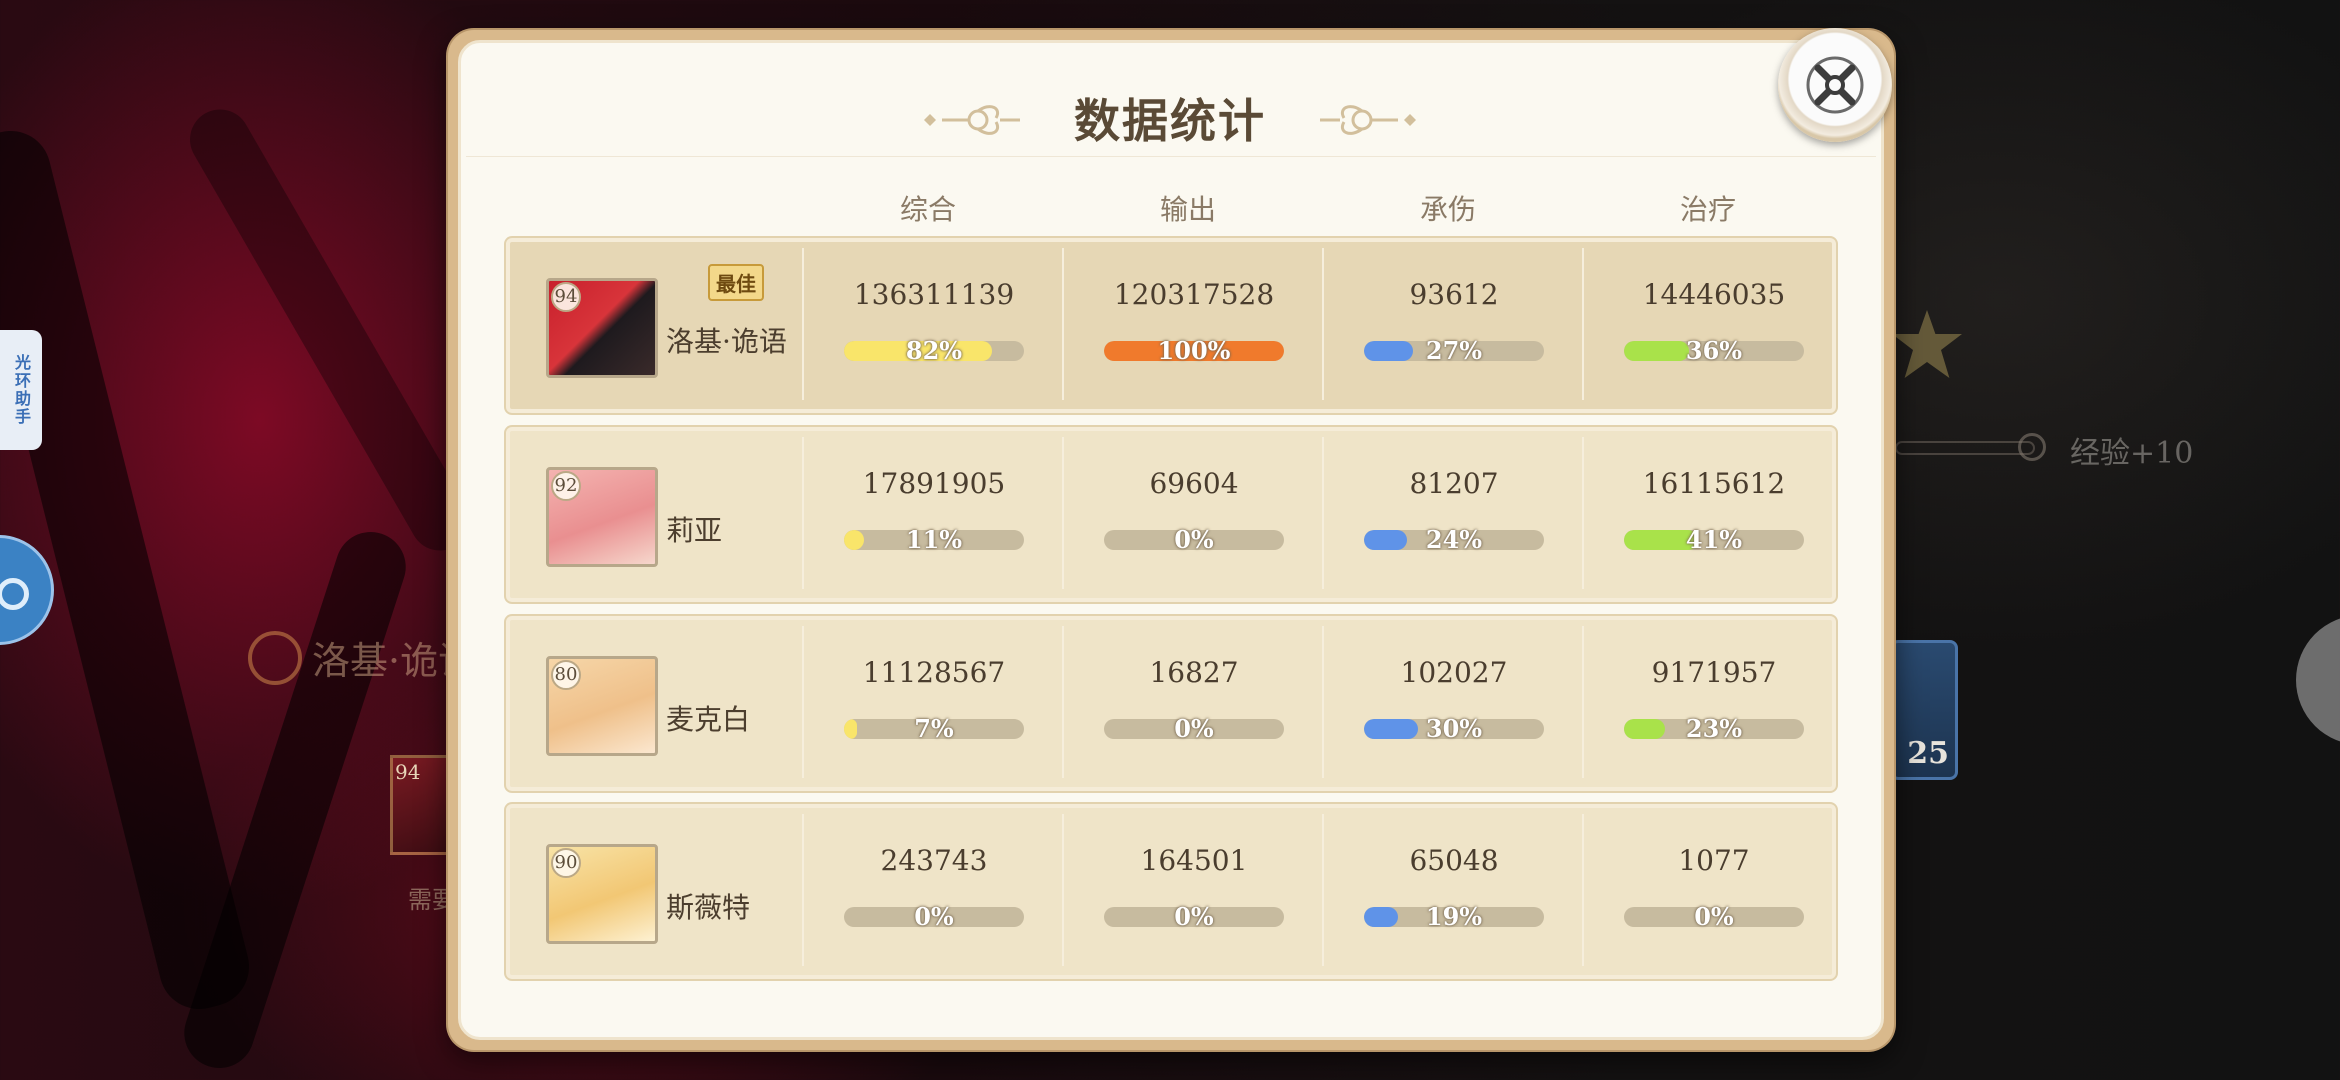 The width and height of the screenshot is (2340, 1080). I want to click on stat-cell: 16827 0%, so click(1194, 703).